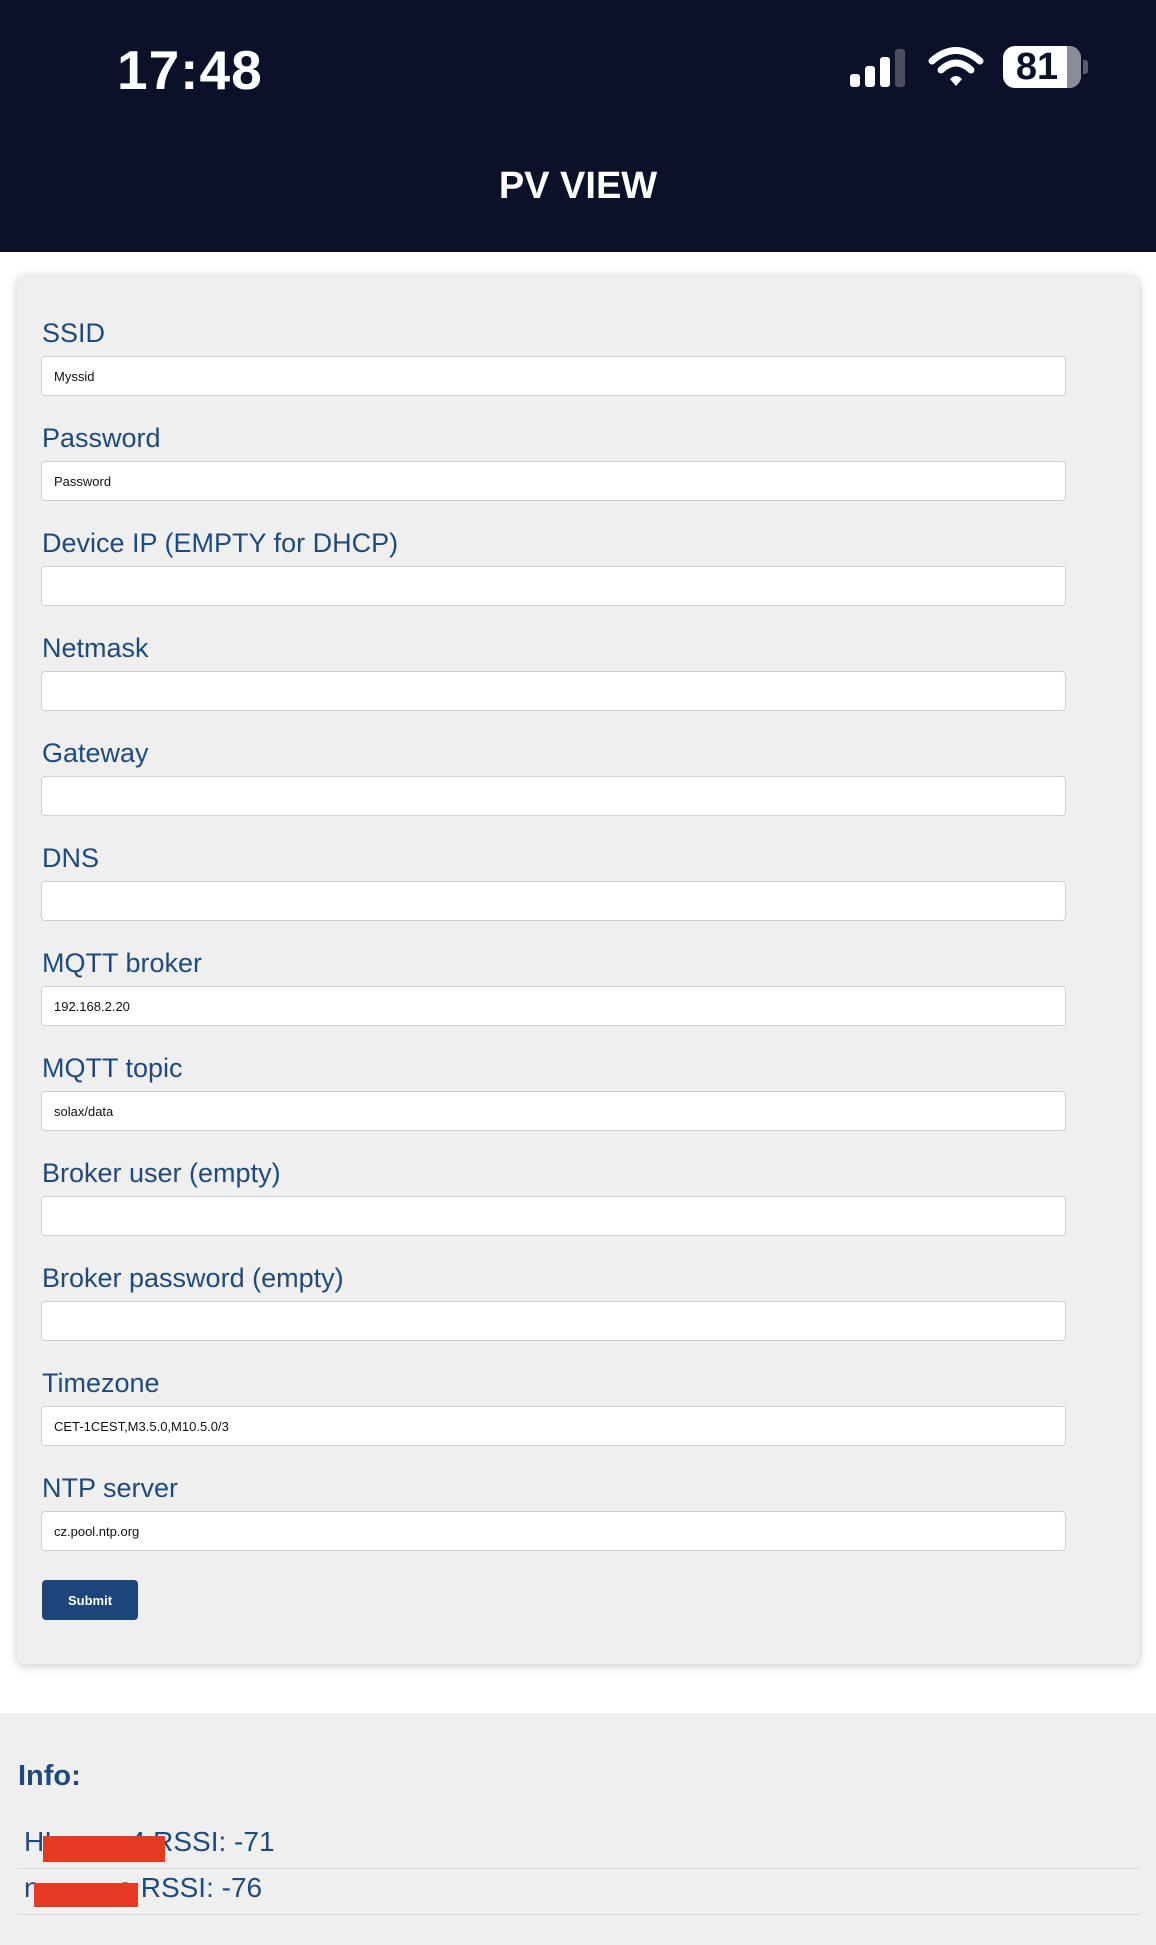  Describe the element at coordinates (193, 1278) in the screenshot. I see `broker-password-label: Broker password (empty)` at that location.